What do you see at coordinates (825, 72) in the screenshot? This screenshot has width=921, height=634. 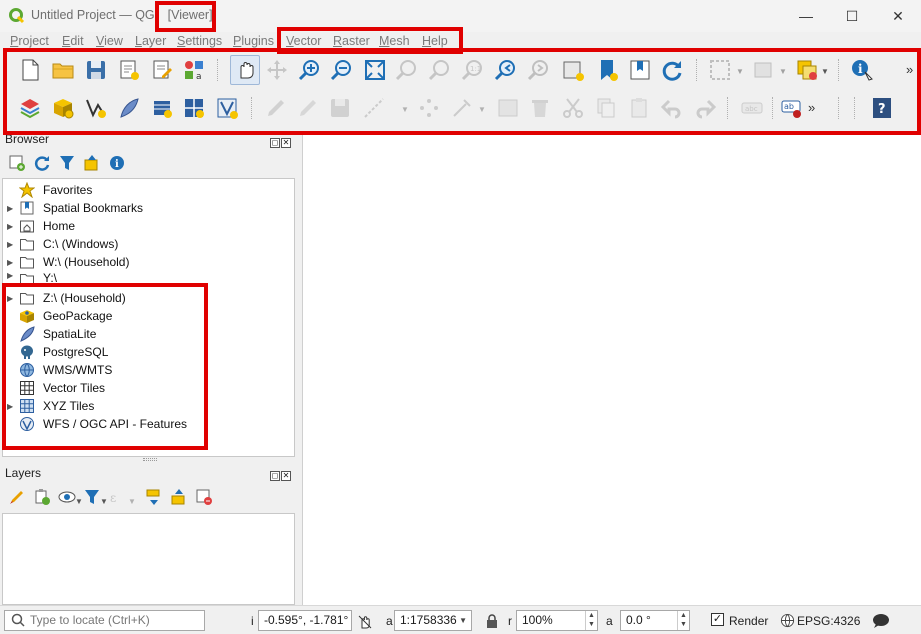 I see `deselect-all-dropdown-icon: ▼` at bounding box center [825, 72].